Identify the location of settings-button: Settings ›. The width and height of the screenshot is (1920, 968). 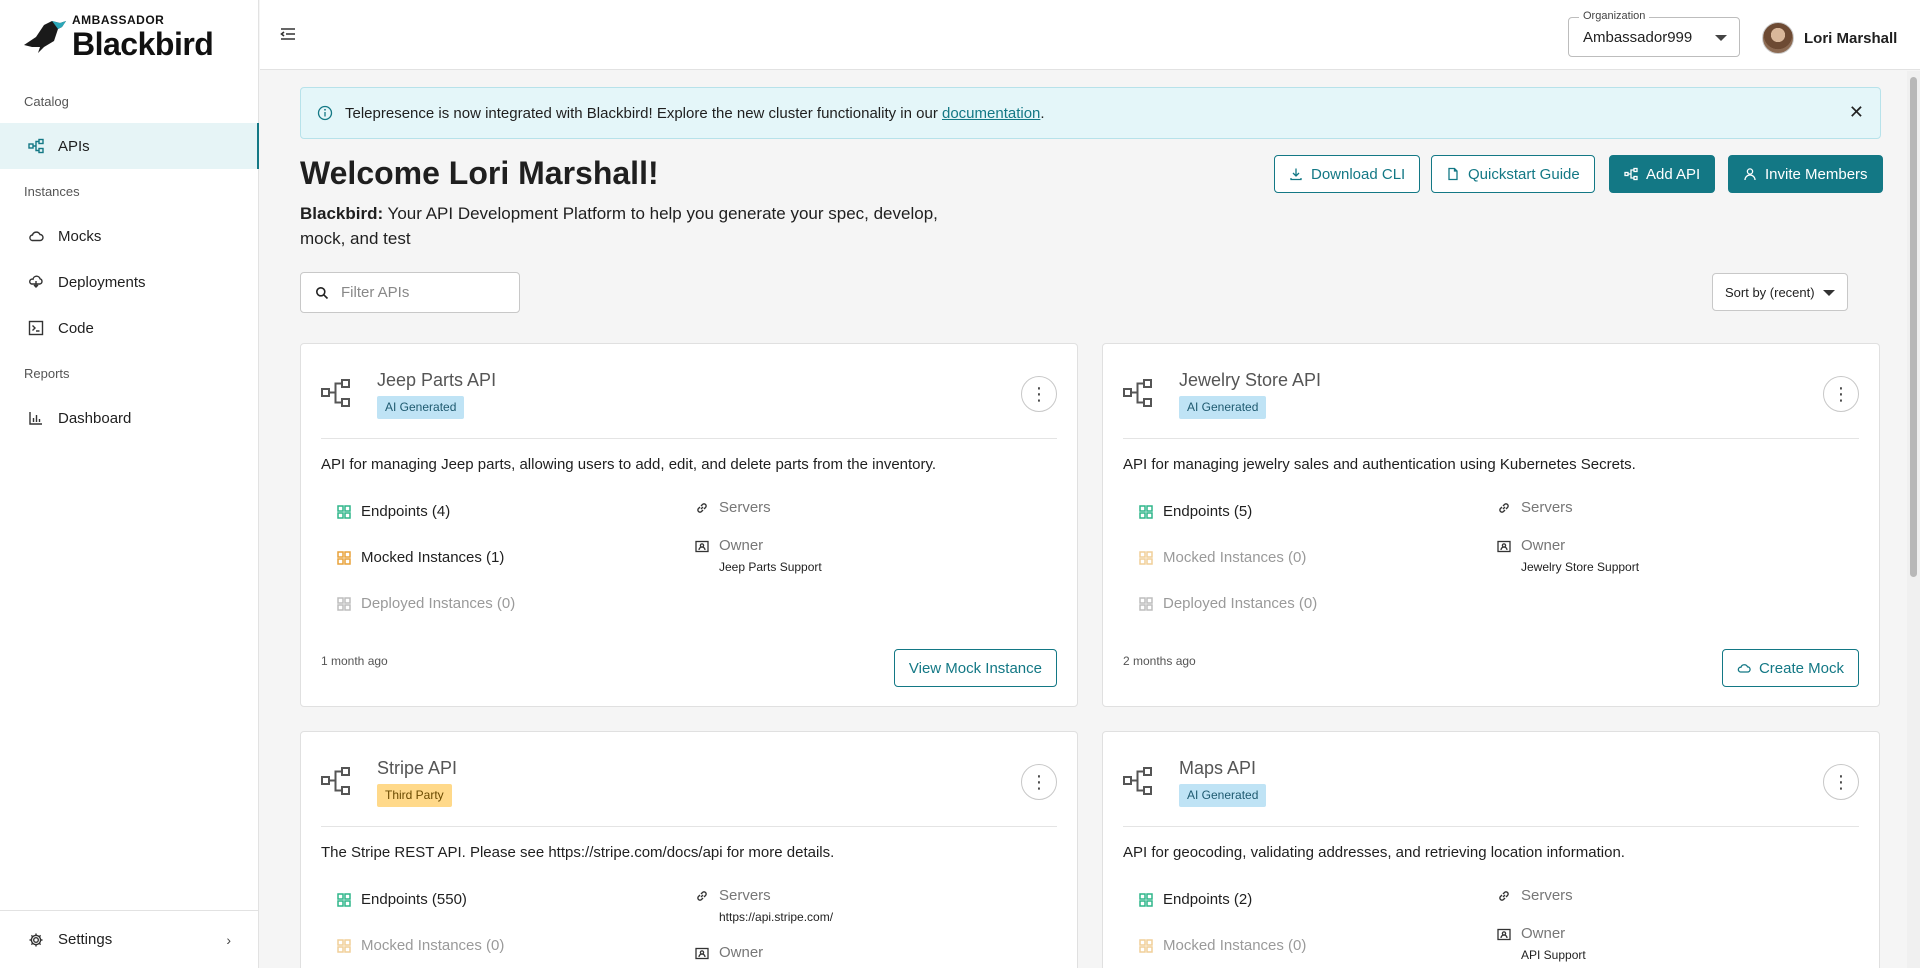
(129, 939).